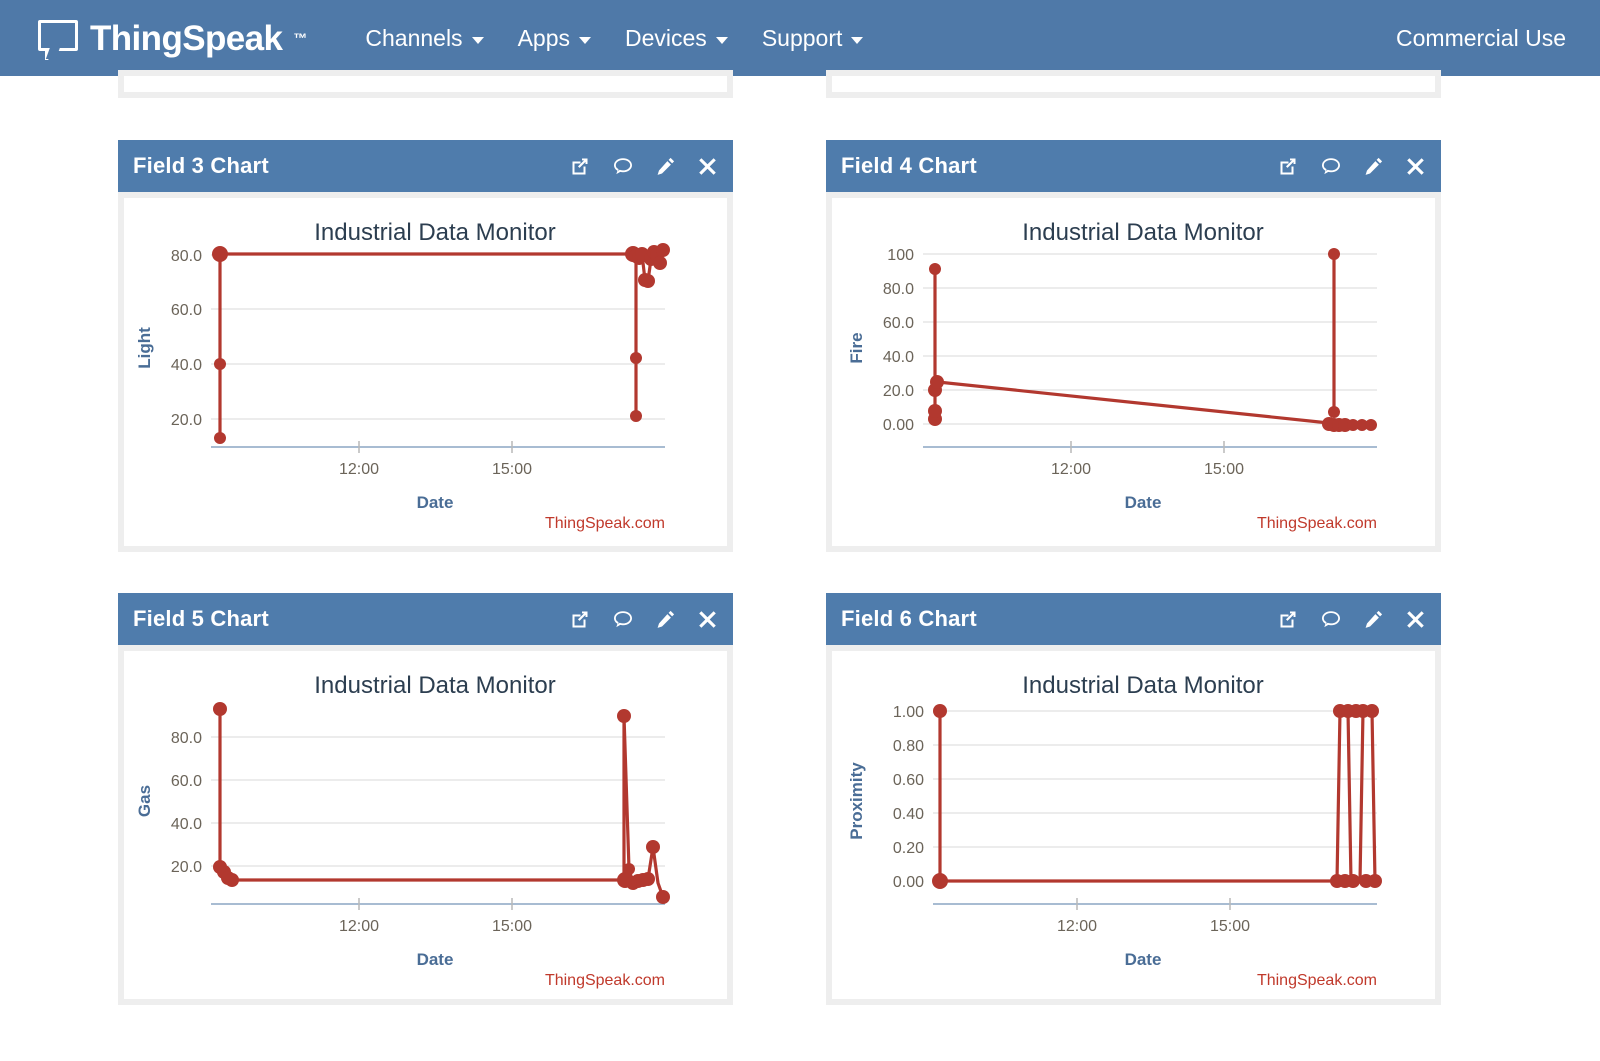 This screenshot has width=1600, height=1061. I want to click on nav-item-commercial-use: Commercial Use, so click(1481, 38).